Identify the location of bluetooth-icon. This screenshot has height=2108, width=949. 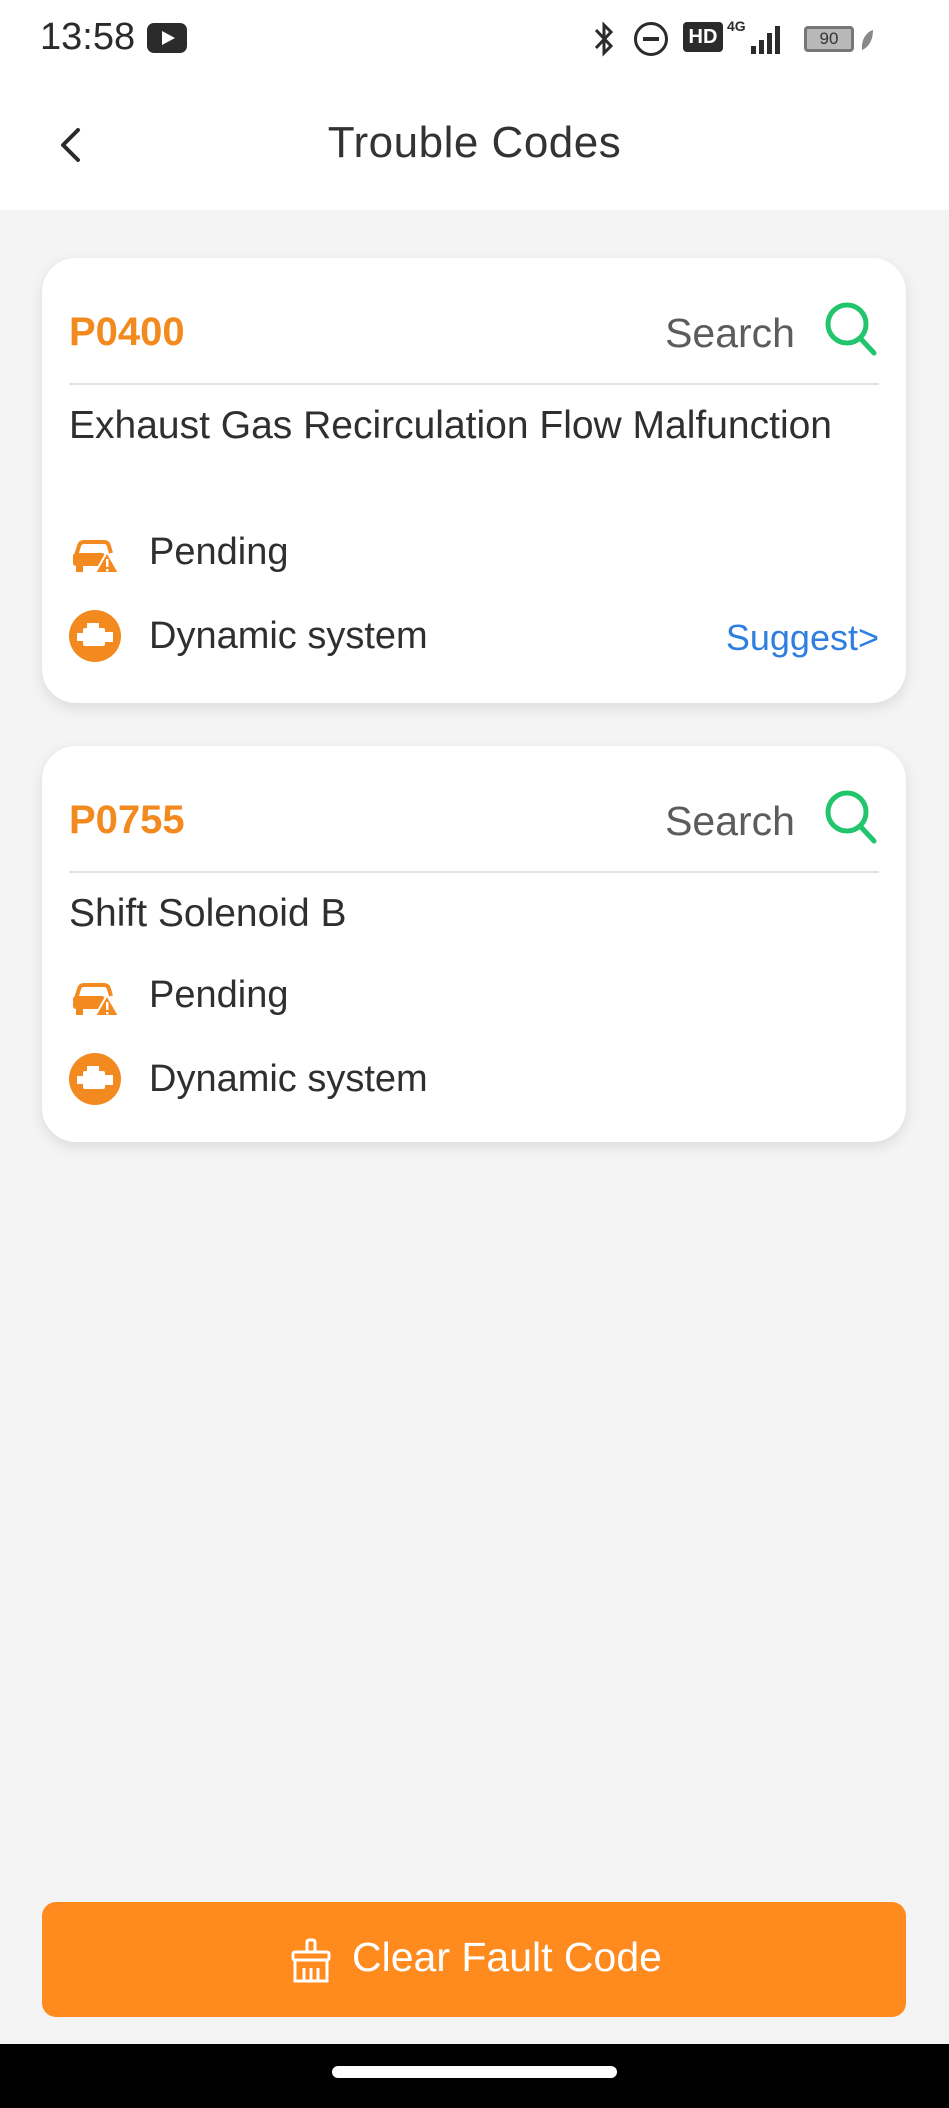
(604, 39).